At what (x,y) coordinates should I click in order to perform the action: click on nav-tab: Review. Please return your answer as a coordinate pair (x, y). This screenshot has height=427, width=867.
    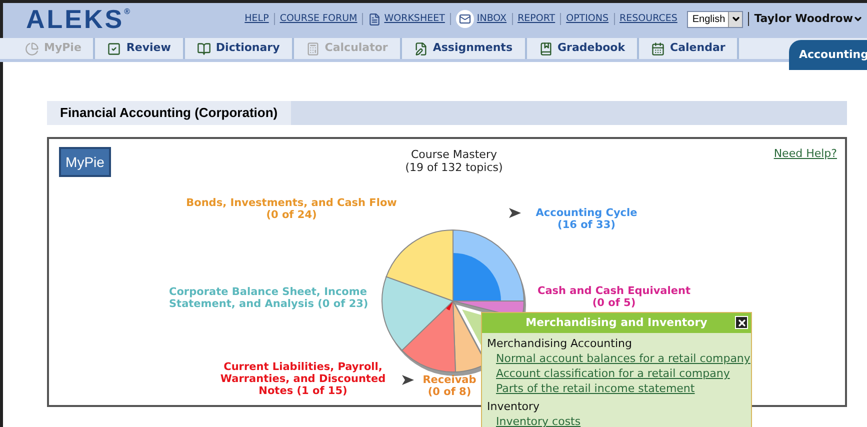
    Looking at the image, I should click on (140, 48).